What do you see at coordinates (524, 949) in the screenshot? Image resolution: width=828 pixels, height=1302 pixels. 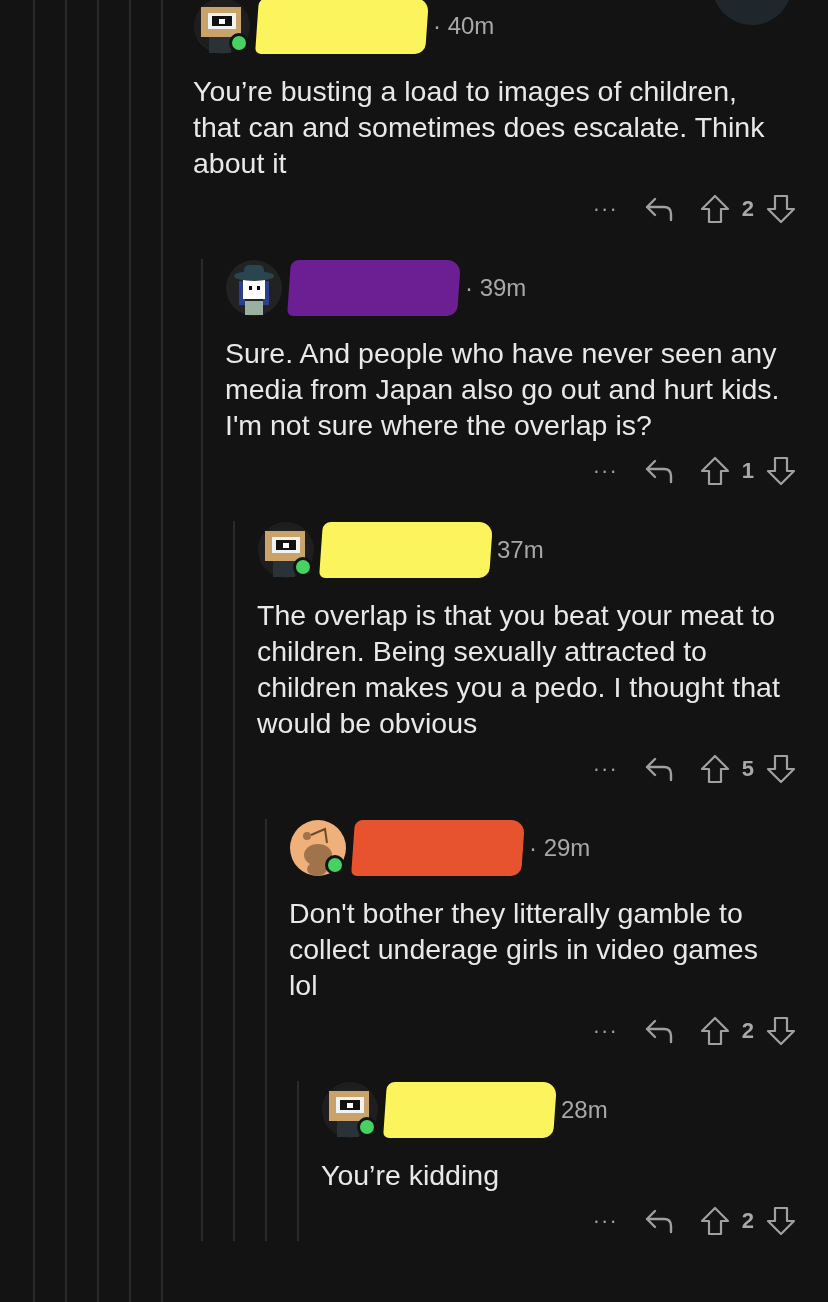 I see `comment-text: Don't bother they litterally gamble to collect underage girls in video games lol` at bounding box center [524, 949].